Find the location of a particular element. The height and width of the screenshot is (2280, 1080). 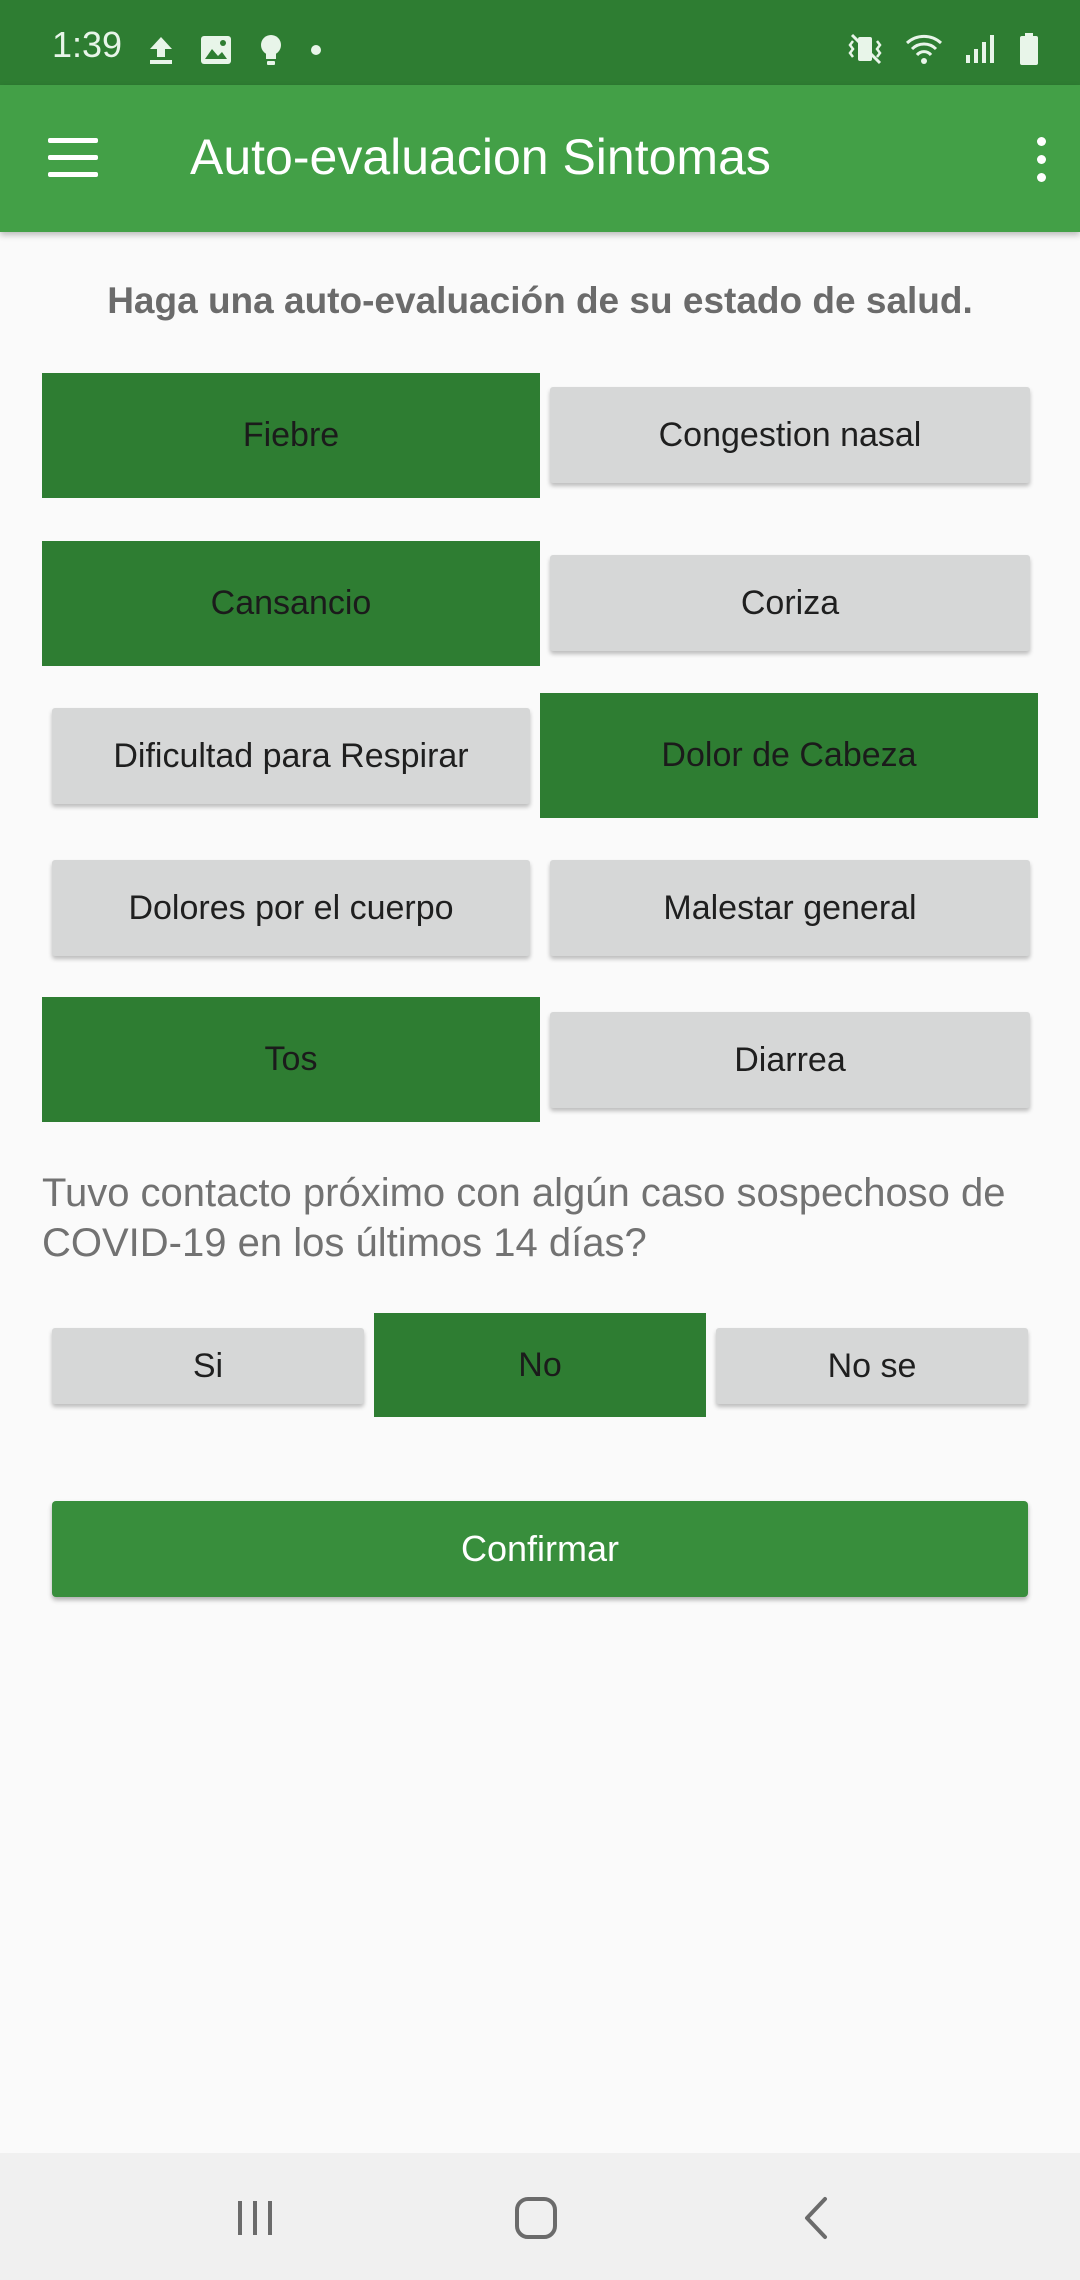

bulb-icon is located at coordinates (271, 50).